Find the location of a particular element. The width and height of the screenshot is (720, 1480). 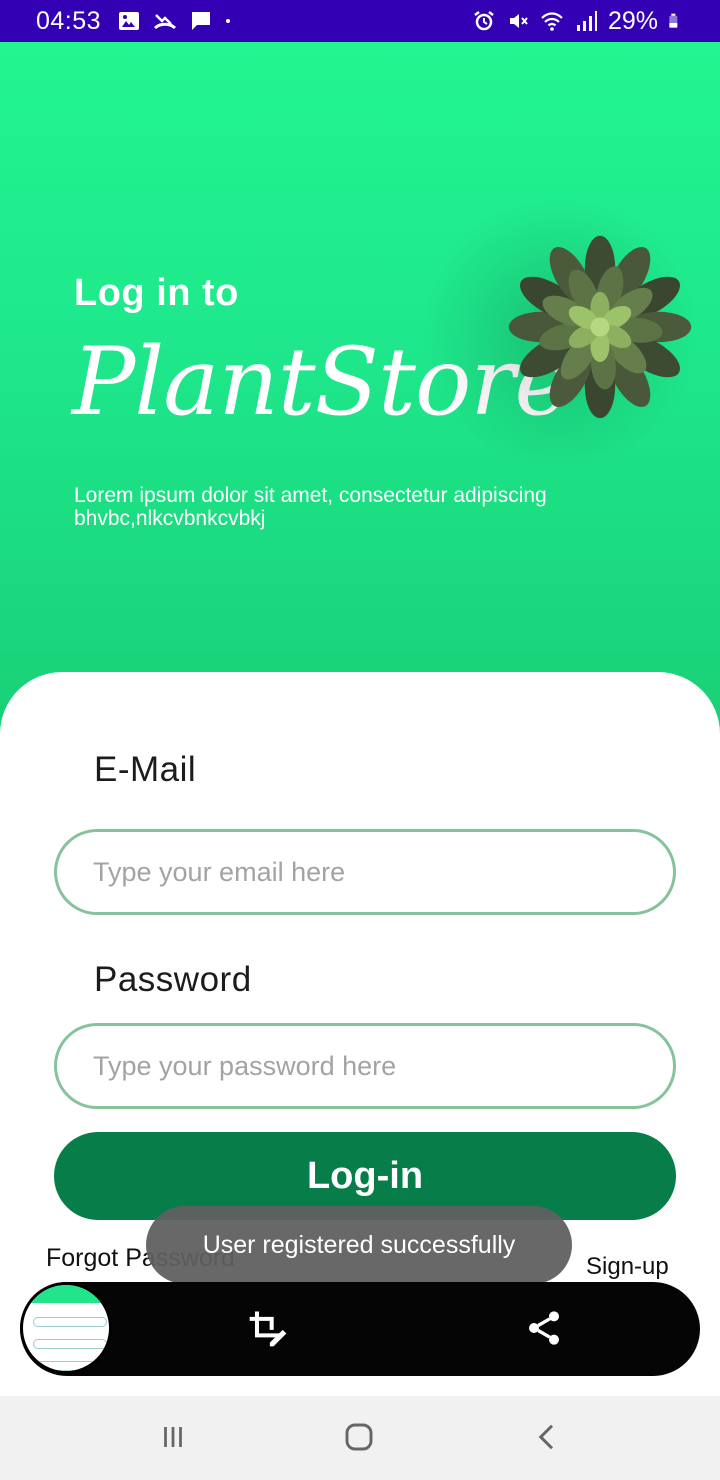

email-label: E-Mail is located at coordinates (145, 769).